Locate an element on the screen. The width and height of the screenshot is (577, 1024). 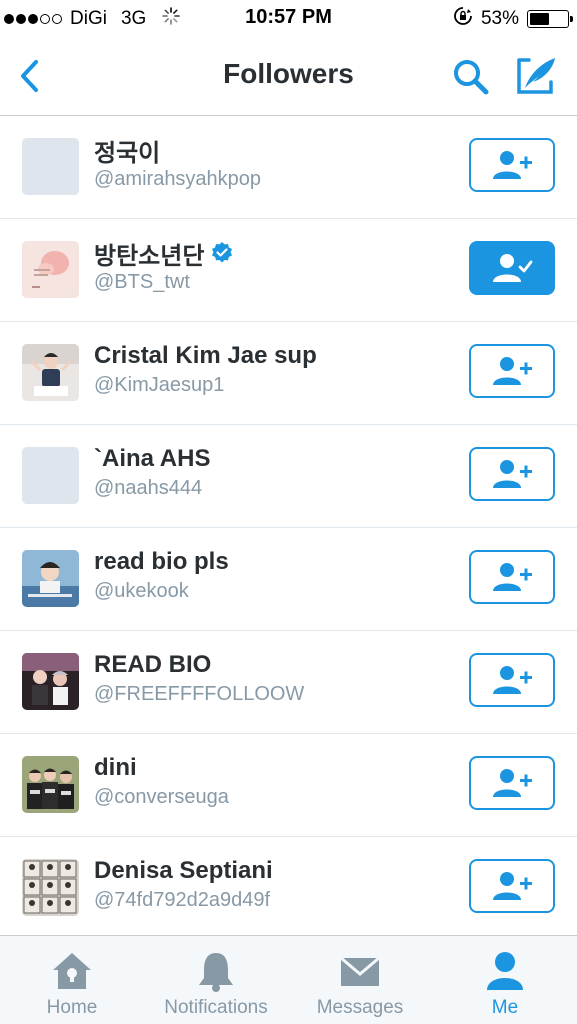
tab-label: Me is located at coordinates (505, 1007).